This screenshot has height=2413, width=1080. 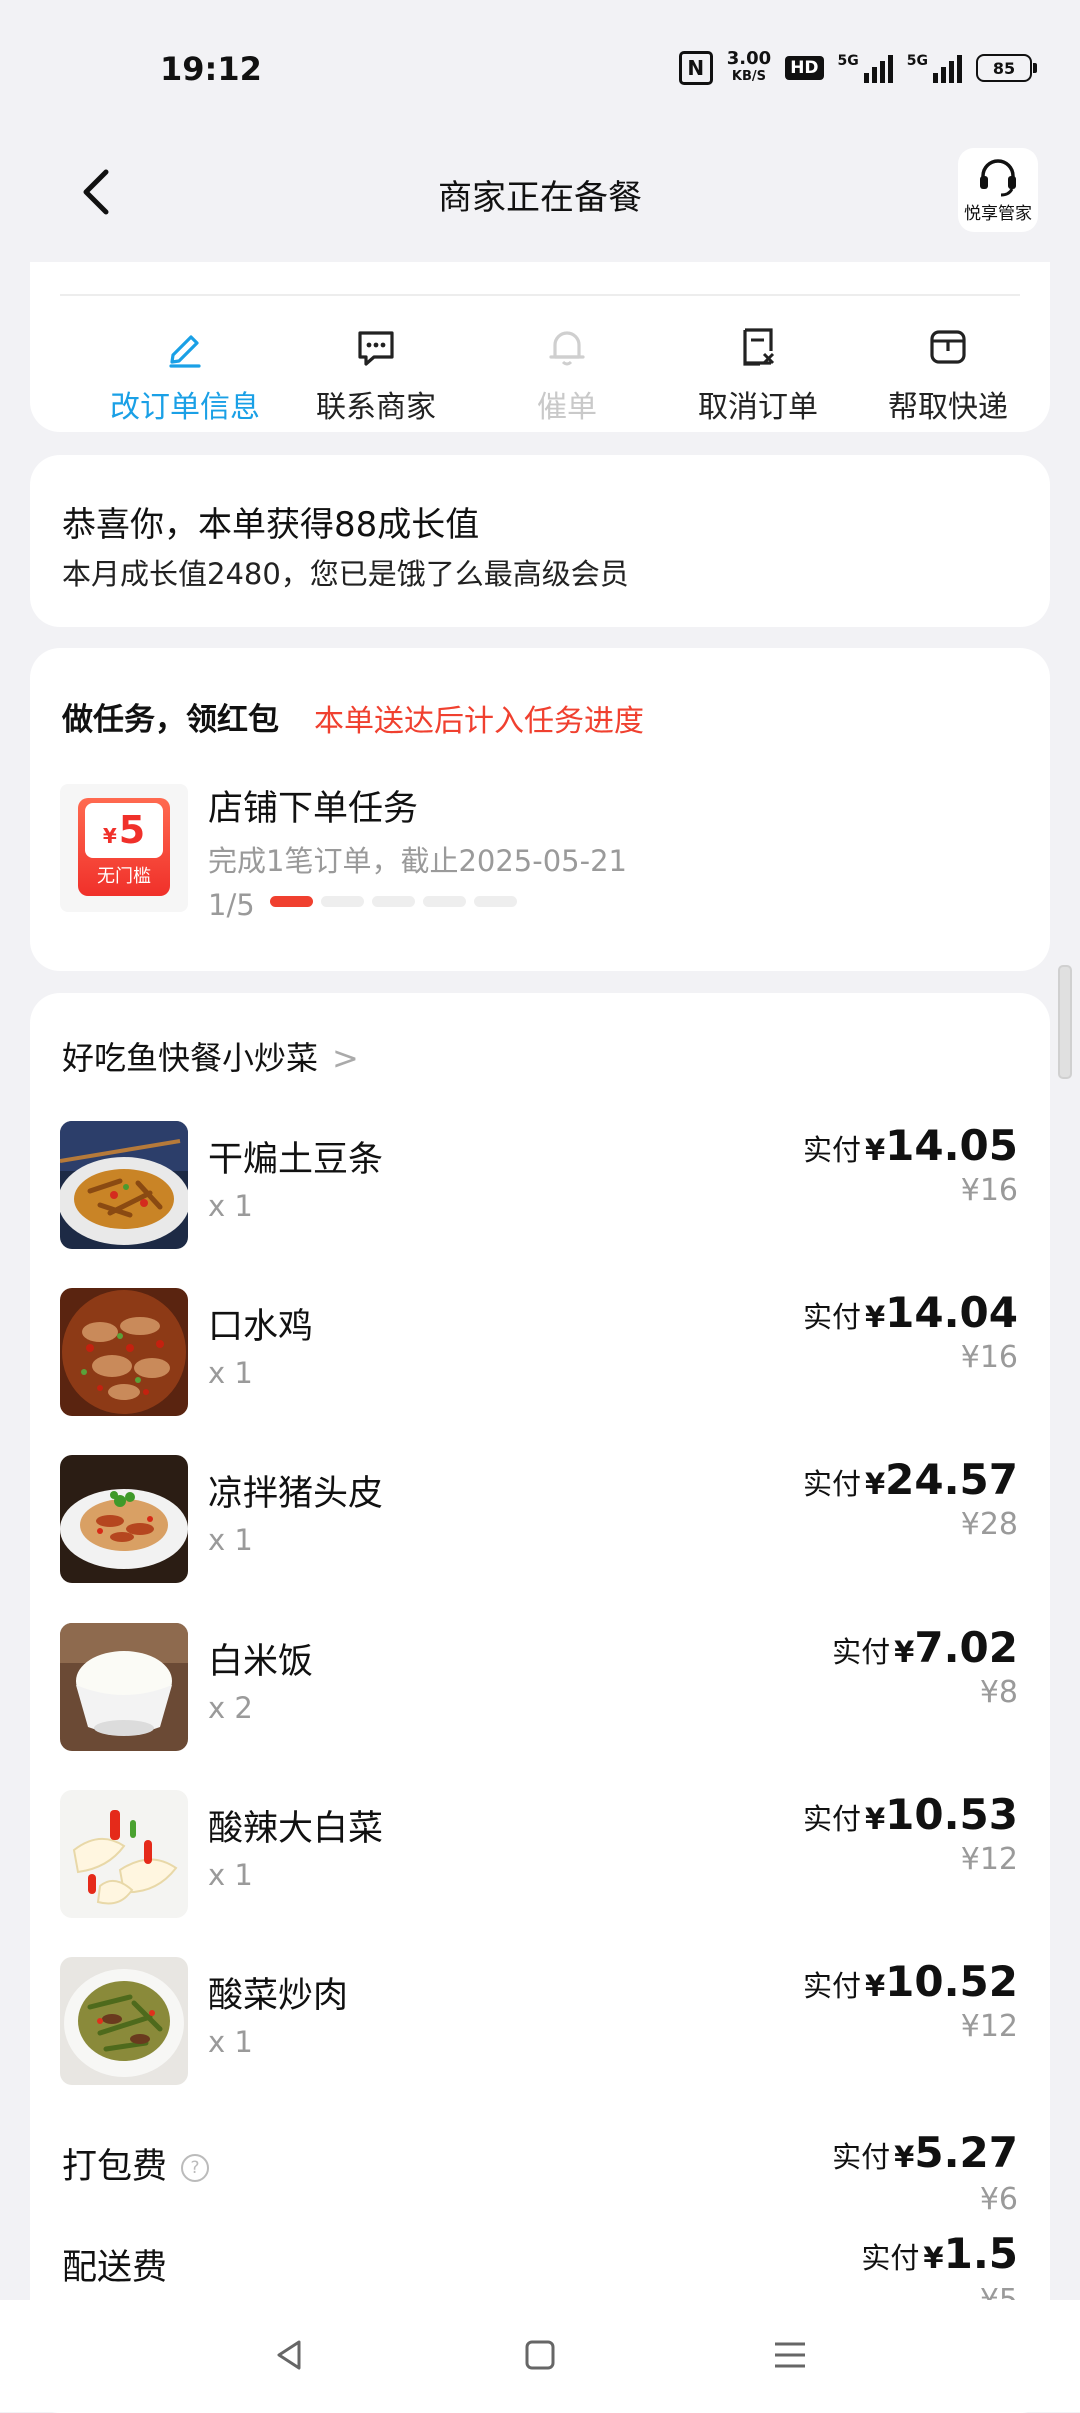 I want to click on nav-back-button, so click(x=290, y=2355).